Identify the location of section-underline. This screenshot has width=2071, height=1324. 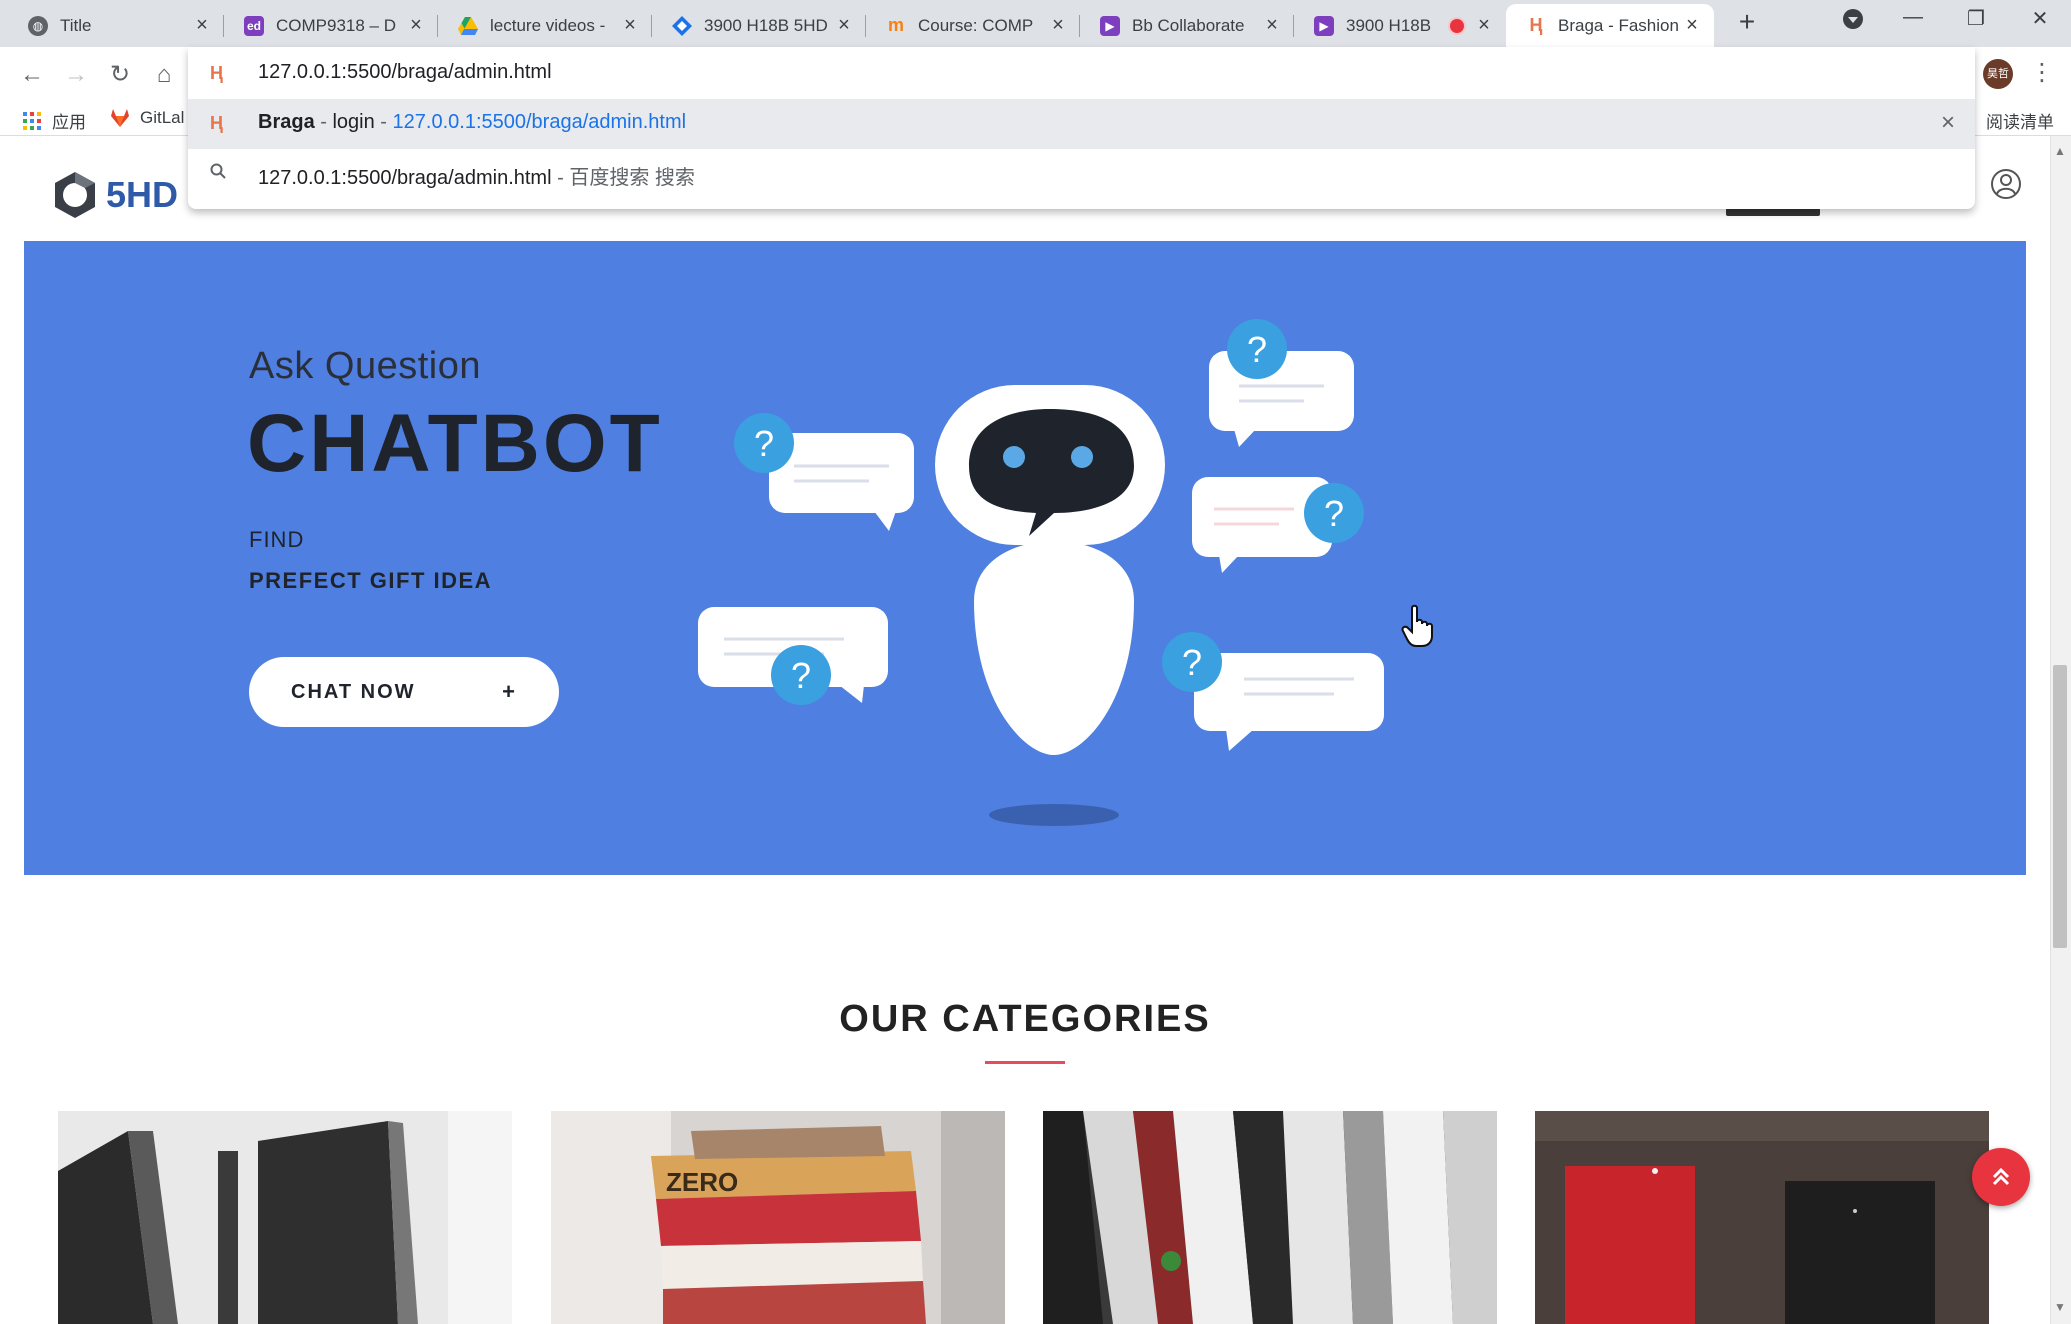
(1025, 1062).